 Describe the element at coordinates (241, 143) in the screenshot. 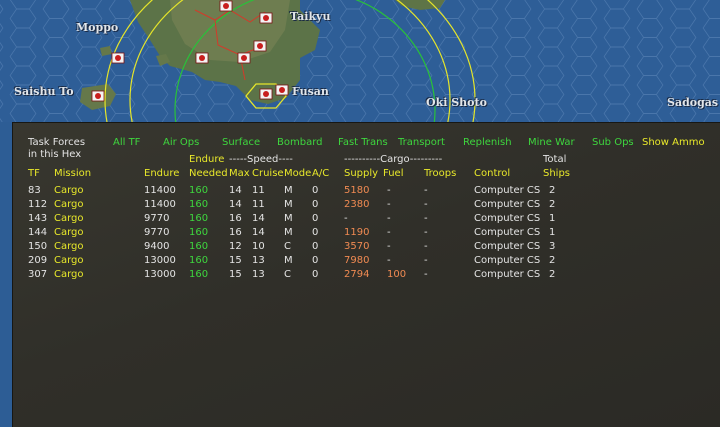

I see `filter-surface: Surface` at that location.